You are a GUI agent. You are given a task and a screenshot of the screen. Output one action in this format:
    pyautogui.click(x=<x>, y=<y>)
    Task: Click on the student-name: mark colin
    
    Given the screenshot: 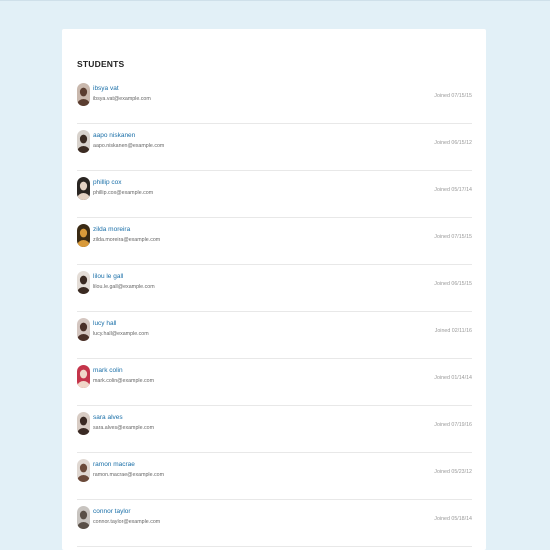 What is the action you would take?
    pyautogui.click(x=108, y=370)
    